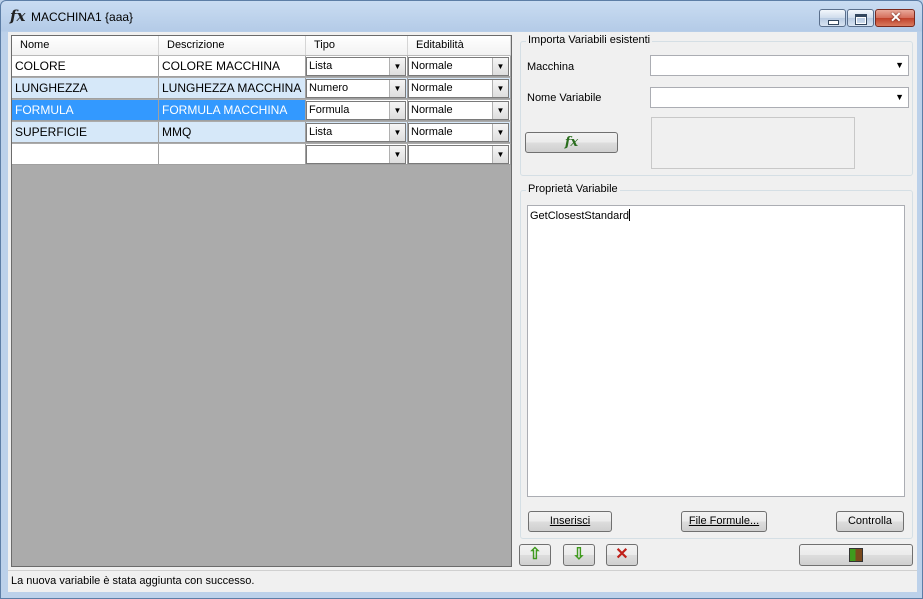 The image size is (923, 599). I want to click on table-row: SUPERFICIE MMQ Lista ▼ Normale ▼, so click(261, 133).